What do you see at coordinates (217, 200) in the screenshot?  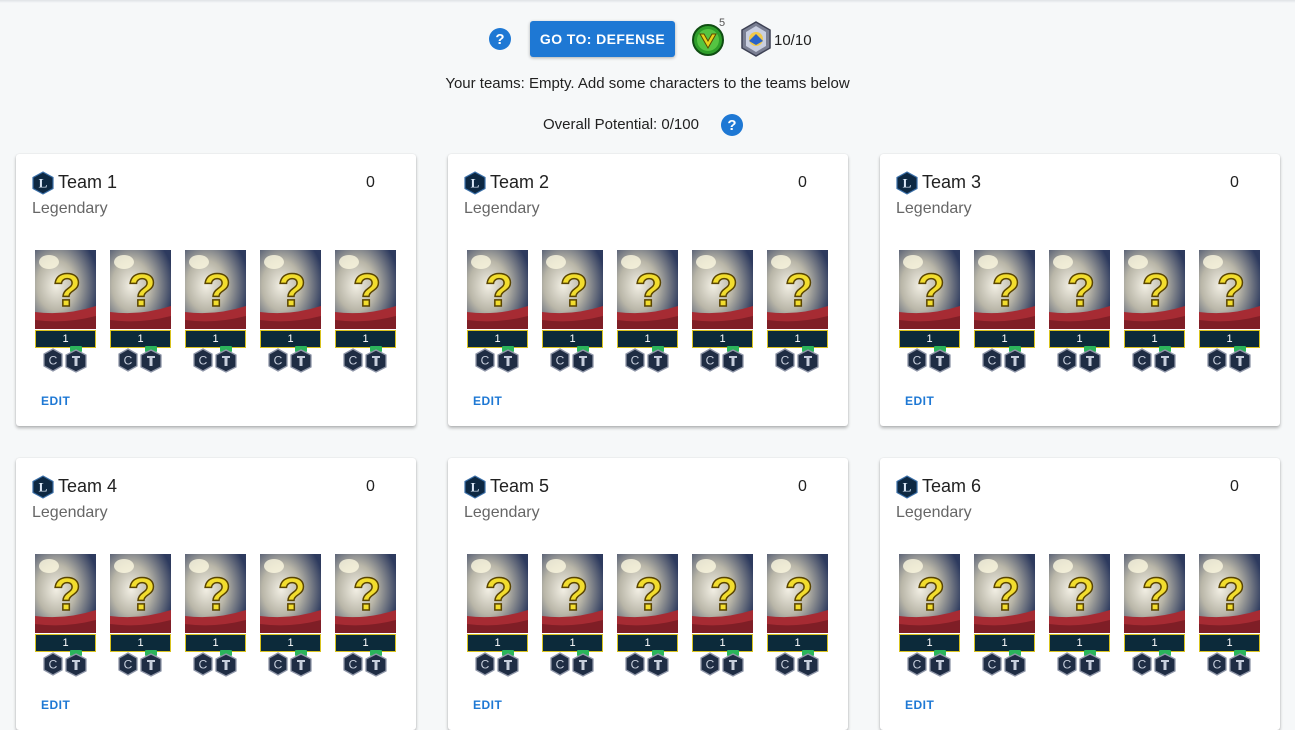 I see `team-card-header: L Team 1 0 Legendary` at bounding box center [217, 200].